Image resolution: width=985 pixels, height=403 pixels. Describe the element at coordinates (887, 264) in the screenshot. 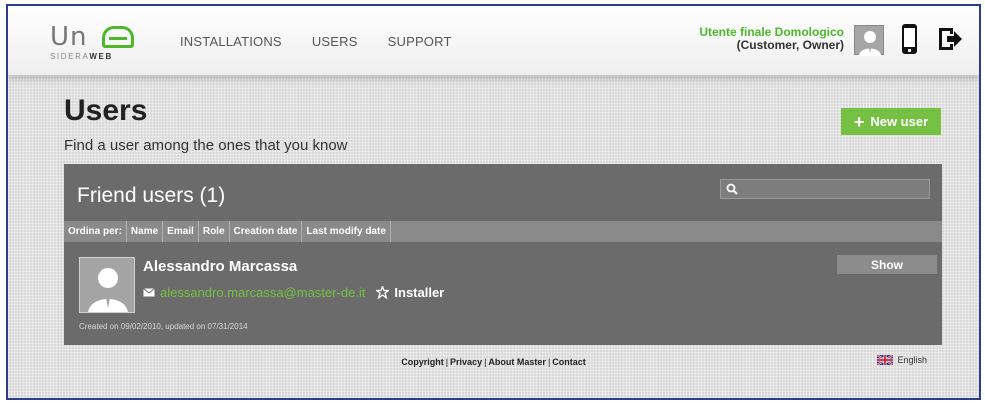

I see `show-button: Show` at that location.